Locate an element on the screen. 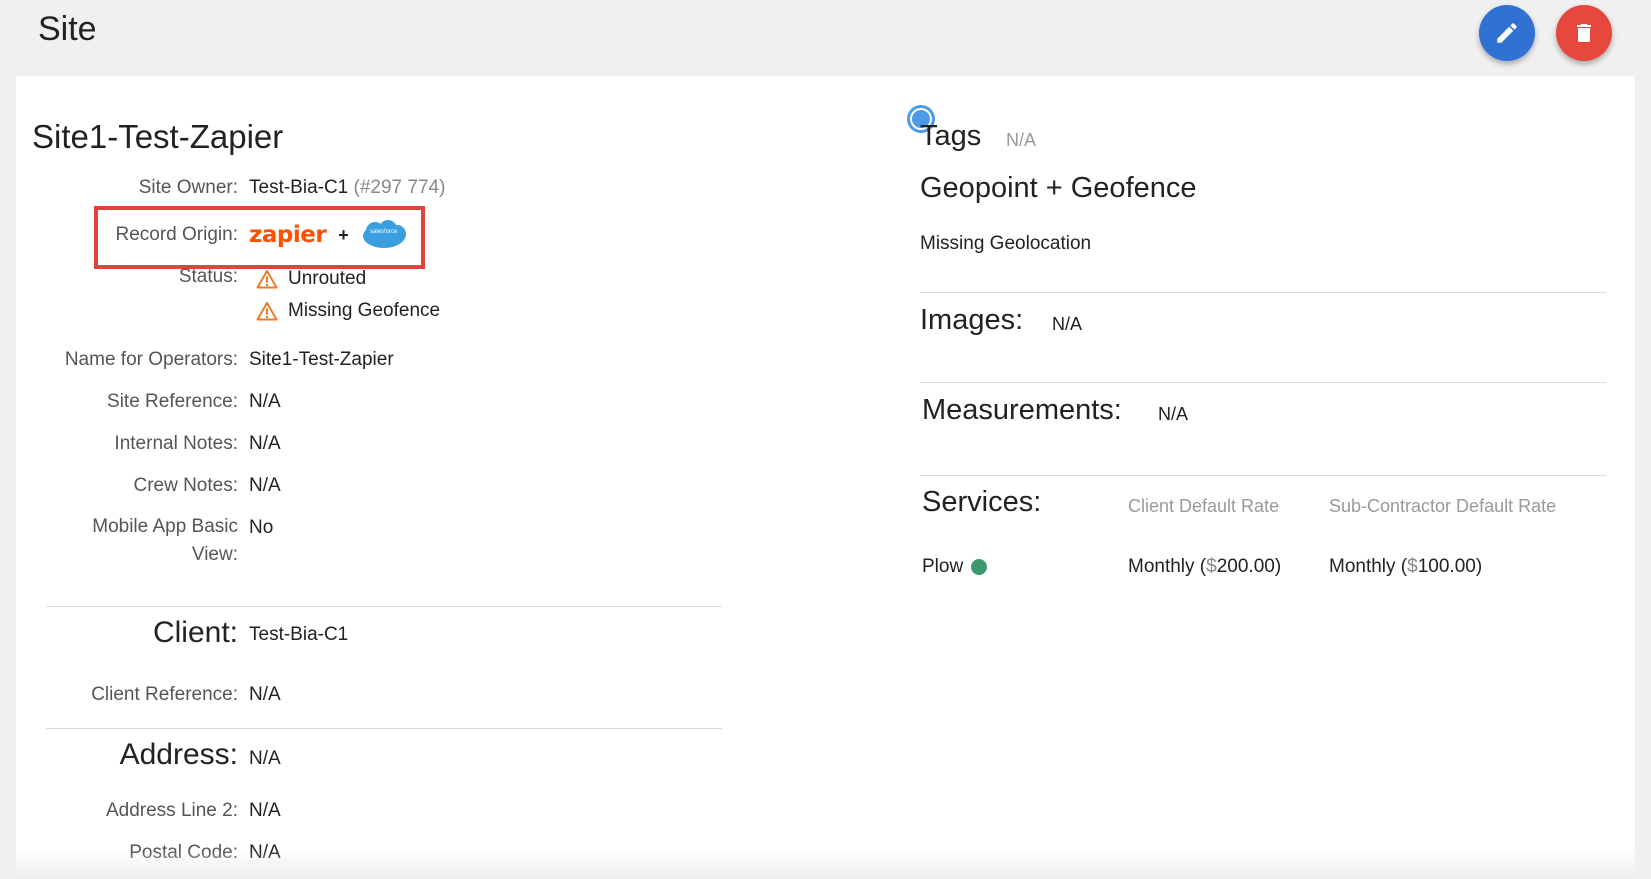 This screenshot has width=1651, height=879. address-heading: Address: is located at coordinates (178, 754).